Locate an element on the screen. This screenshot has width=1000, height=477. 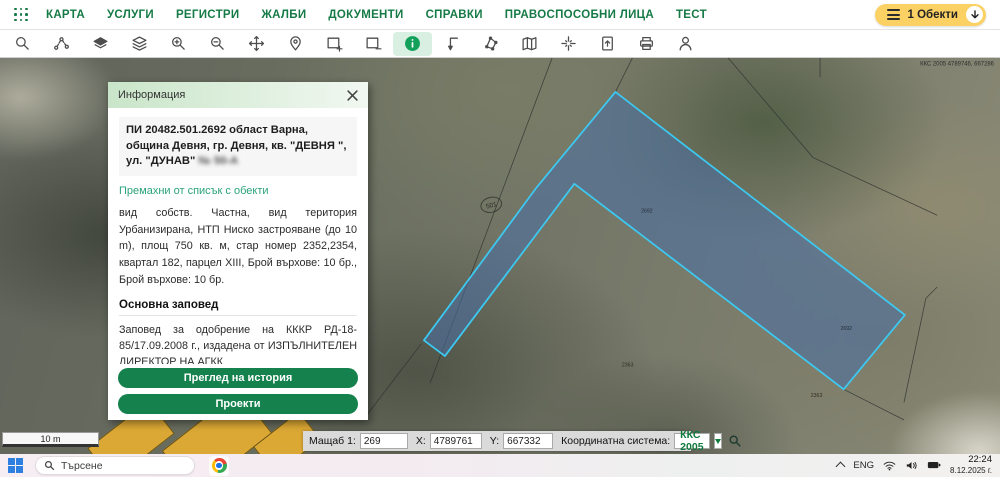
map-toolbar is located at coordinates (500, 44).